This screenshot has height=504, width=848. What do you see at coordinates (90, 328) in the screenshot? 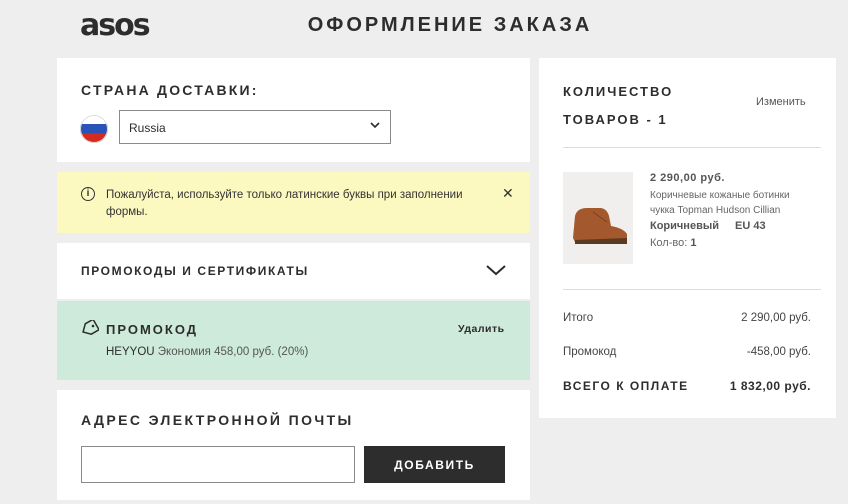
I see `tag-icon` at bounding box center [90, 328].